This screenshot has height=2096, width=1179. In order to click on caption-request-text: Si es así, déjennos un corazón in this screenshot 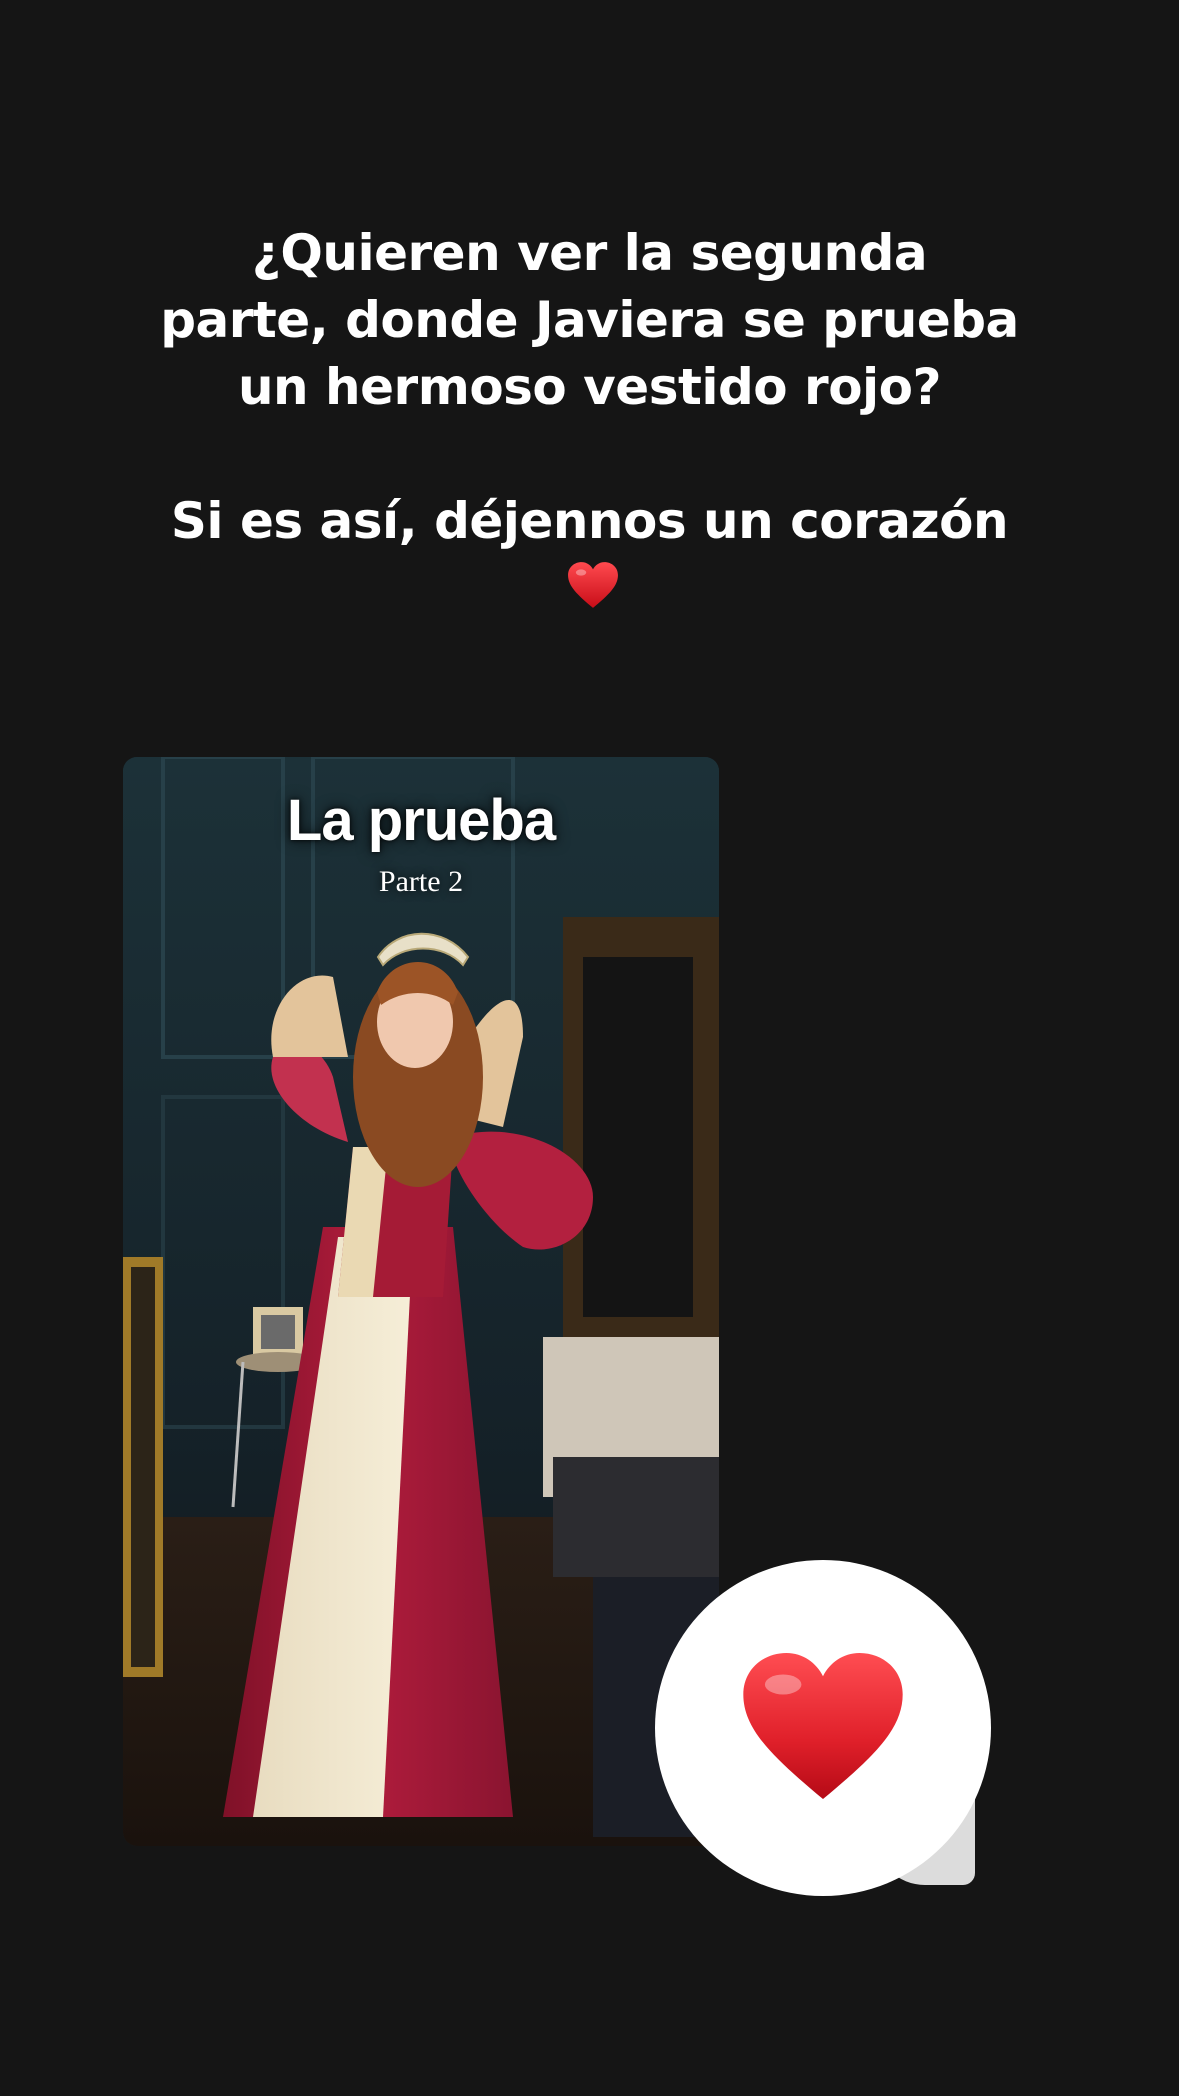, I will do `click(589, 521)`.